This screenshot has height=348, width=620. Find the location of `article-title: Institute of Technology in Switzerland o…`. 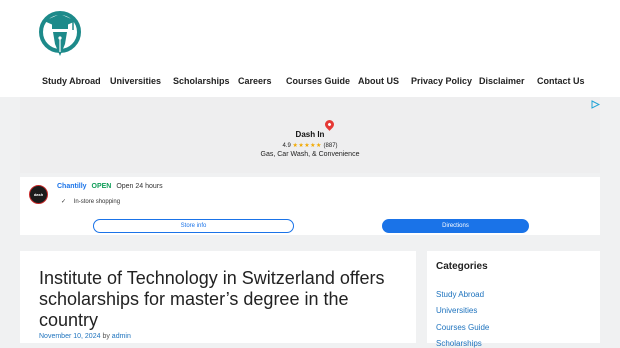

article-title: Institute of Technology in Switzerland o… is located at coordinates (224, 299).